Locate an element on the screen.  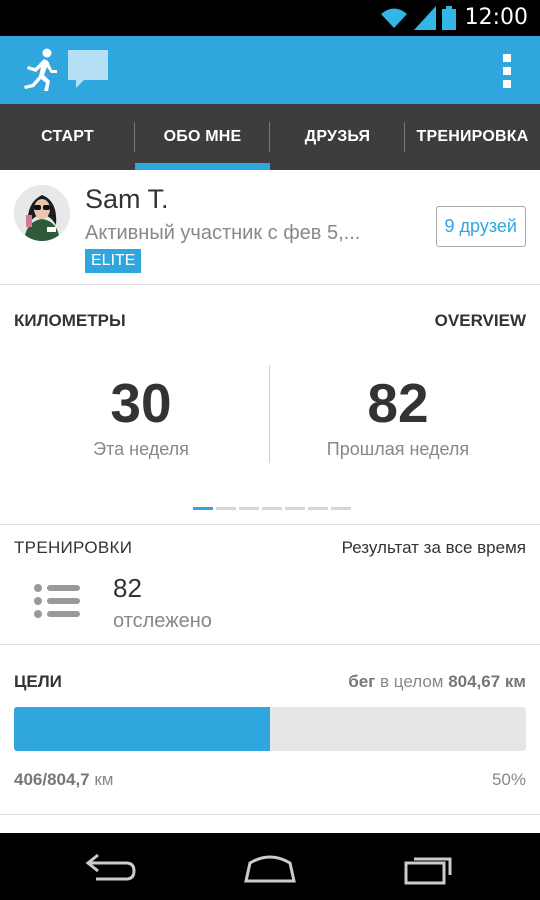
last-week-value: 82 is located at coordinates (398, 403).